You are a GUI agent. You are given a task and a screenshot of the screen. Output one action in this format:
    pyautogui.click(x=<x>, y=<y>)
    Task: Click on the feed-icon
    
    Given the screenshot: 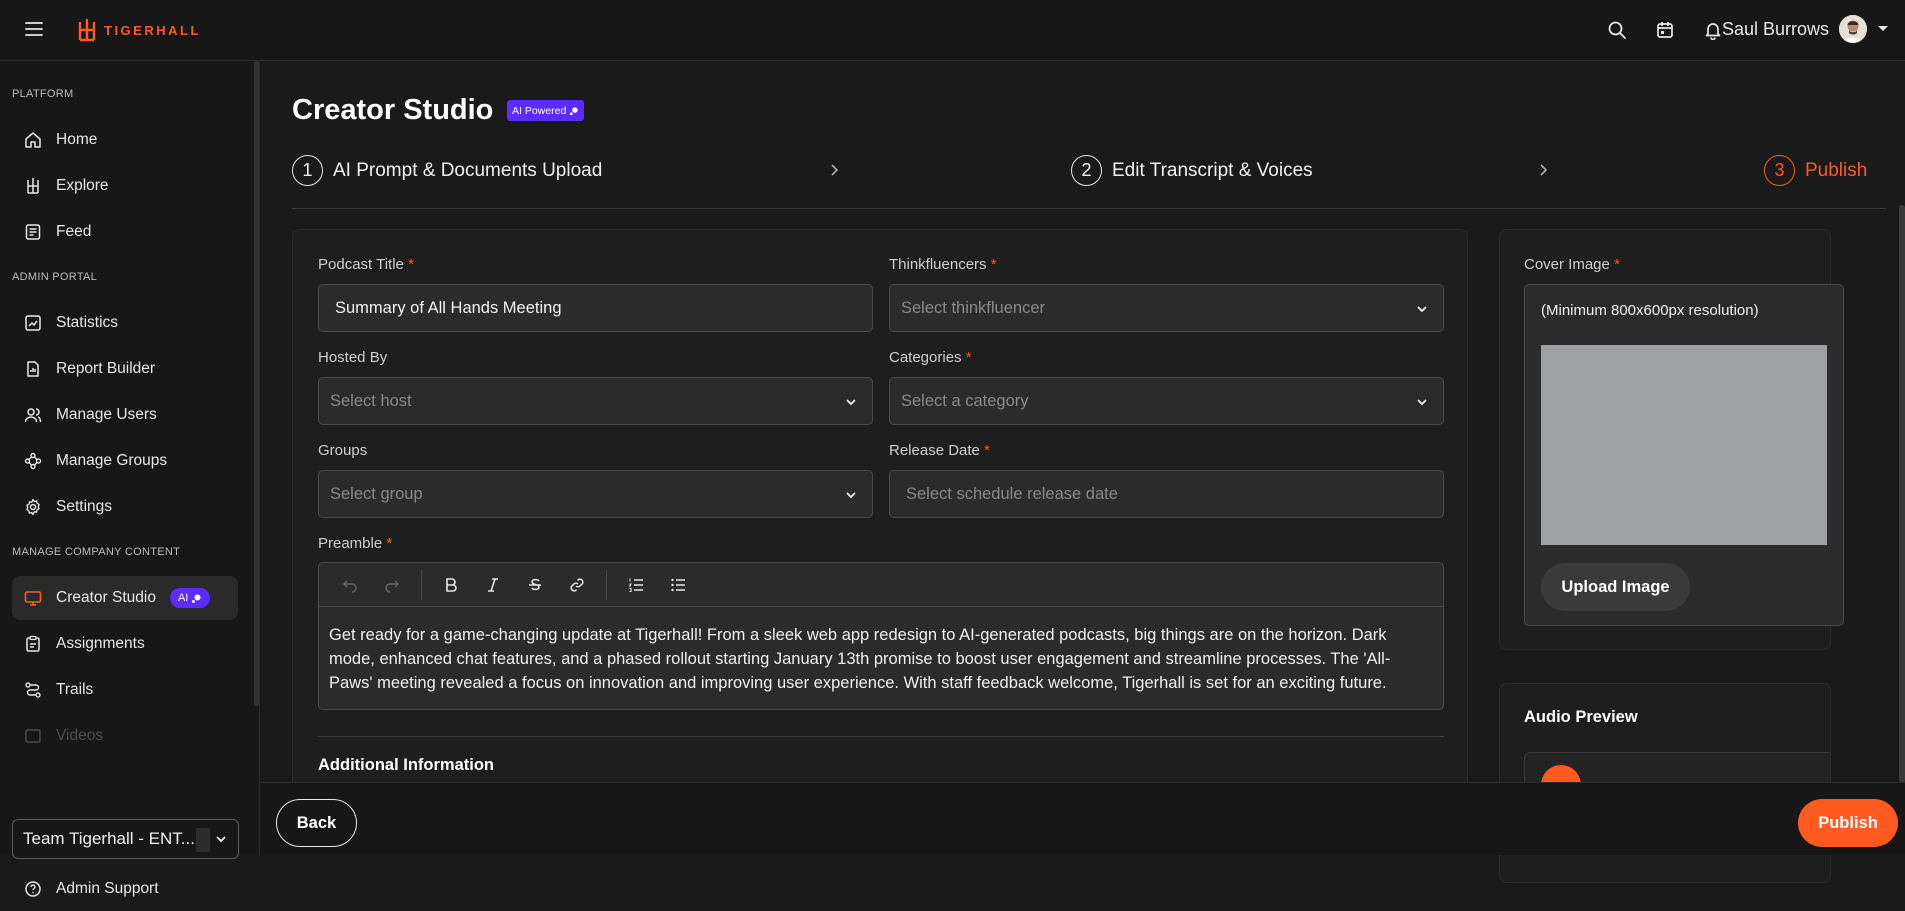 What is the action you would take?
    pyautogui.click(x=33, y=232)
    